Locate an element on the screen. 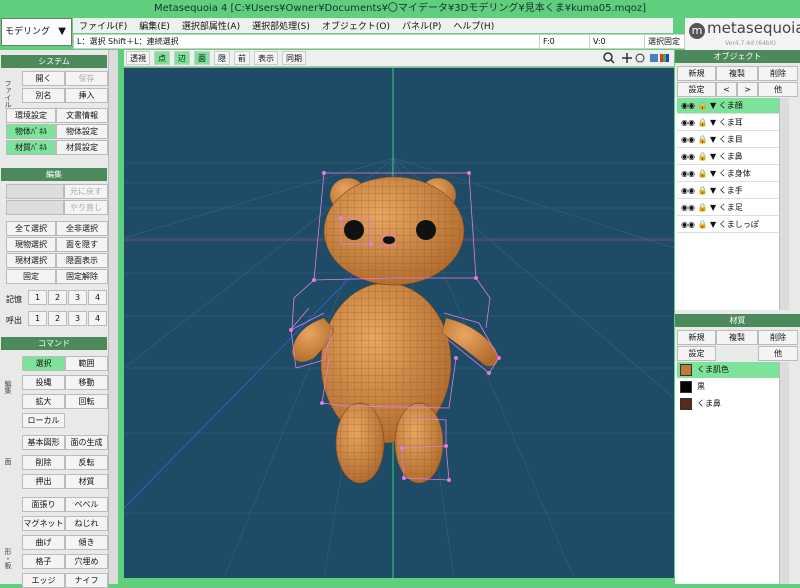 The image size is (800, 588). perspective-toggle: 透視 is located at coordinates (138, 58).